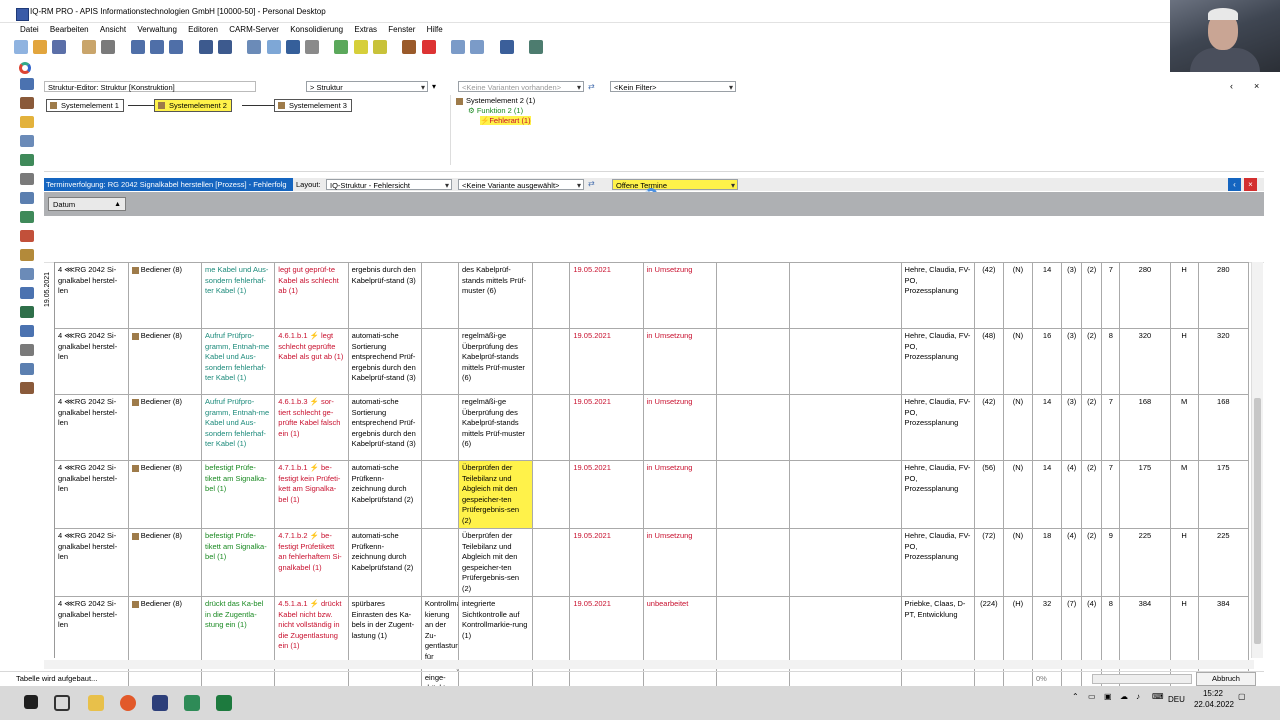 The image size is (1280, 720). What do you see at coordinates (1047, 361) in the screenshot?
I see `cell-v3: 16` at bounding box center [1047, 361].